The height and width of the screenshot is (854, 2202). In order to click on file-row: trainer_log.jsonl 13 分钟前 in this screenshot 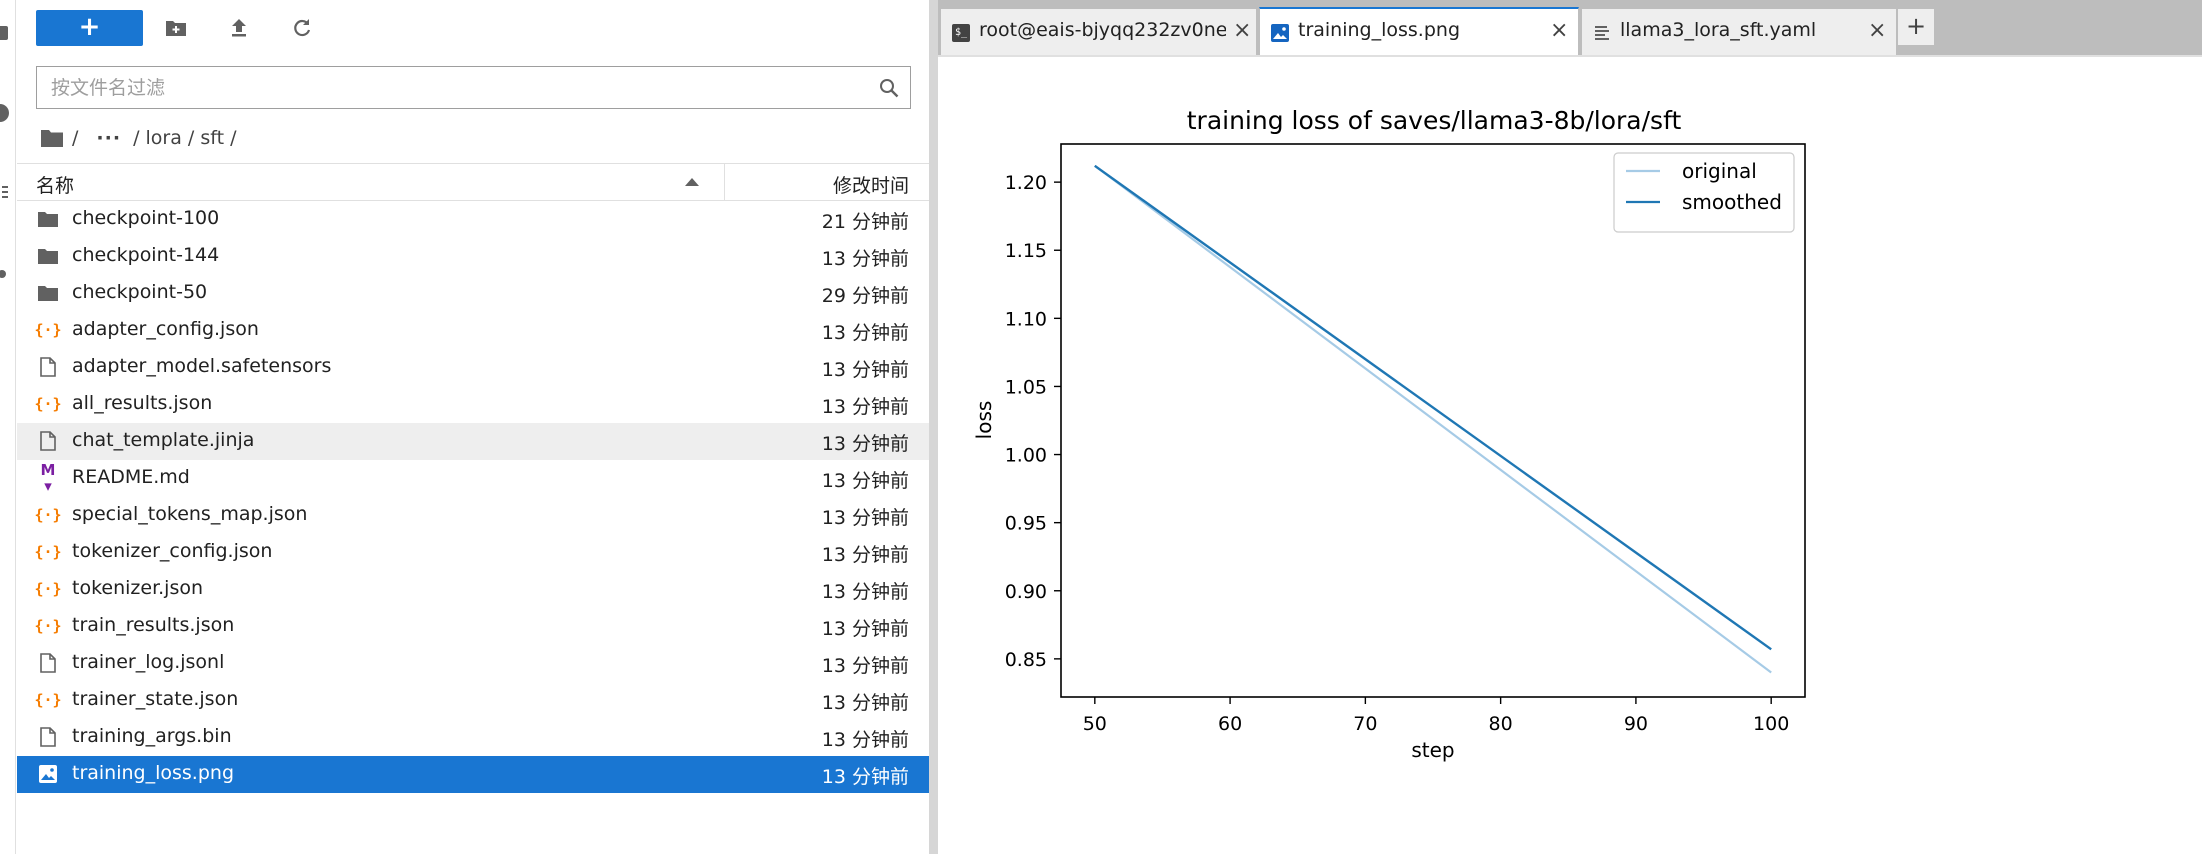, I will do `click(473, 663)`.